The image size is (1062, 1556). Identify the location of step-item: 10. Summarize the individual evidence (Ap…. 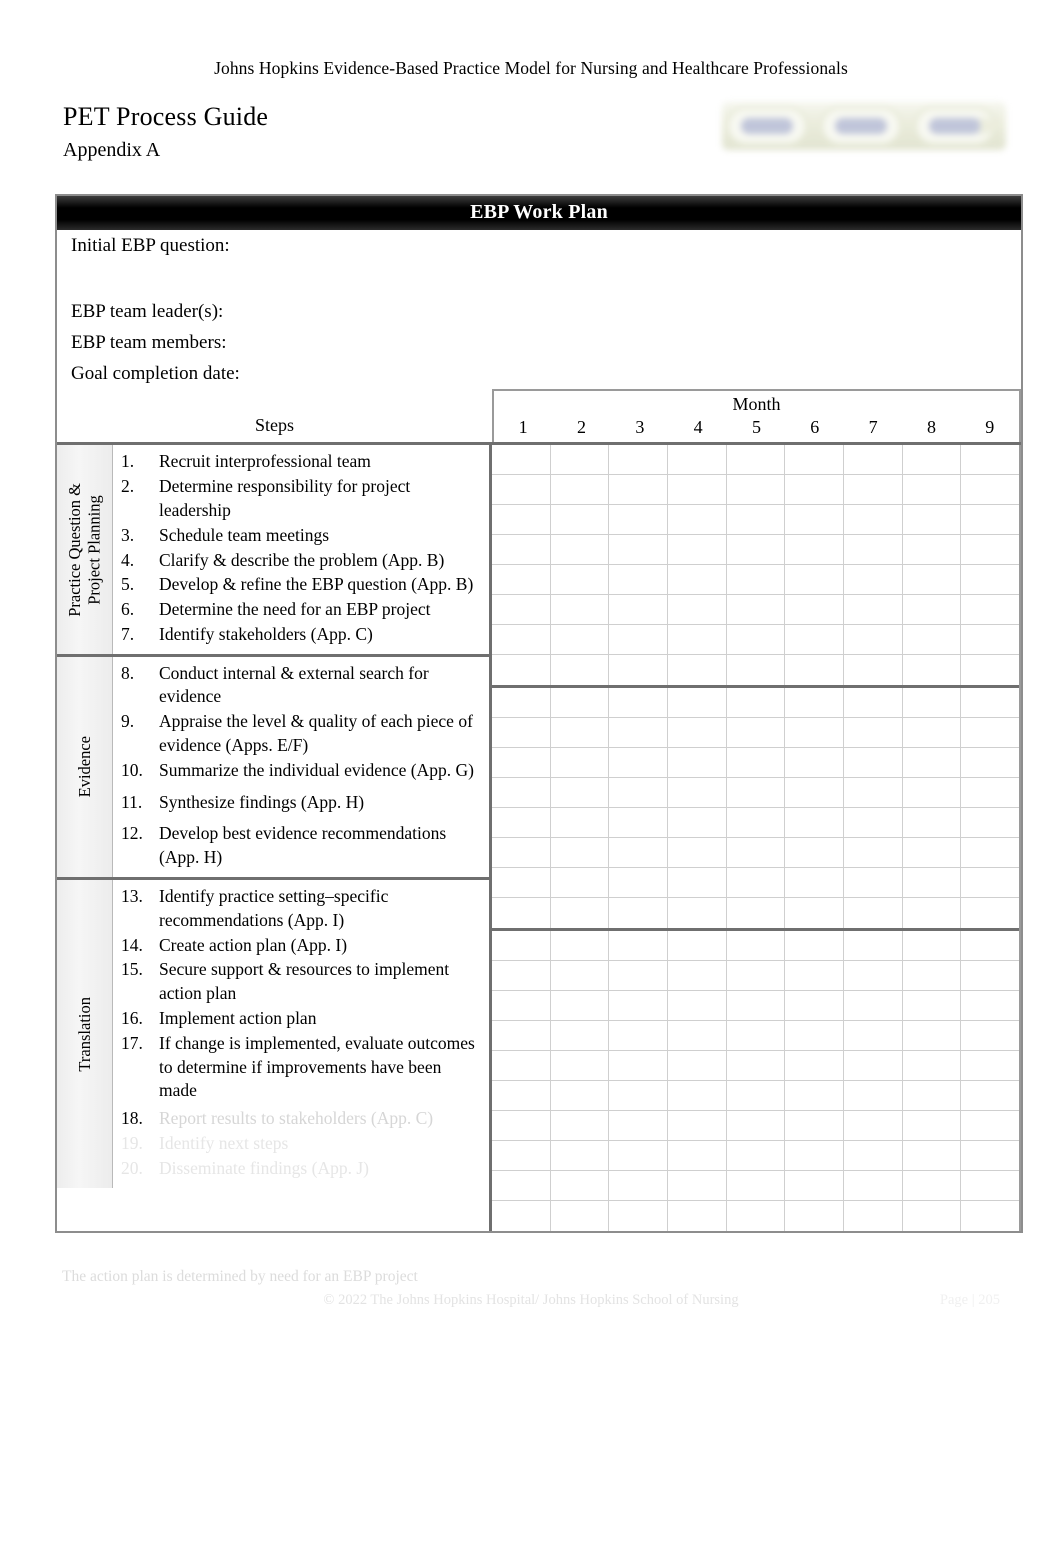
(302, 771).